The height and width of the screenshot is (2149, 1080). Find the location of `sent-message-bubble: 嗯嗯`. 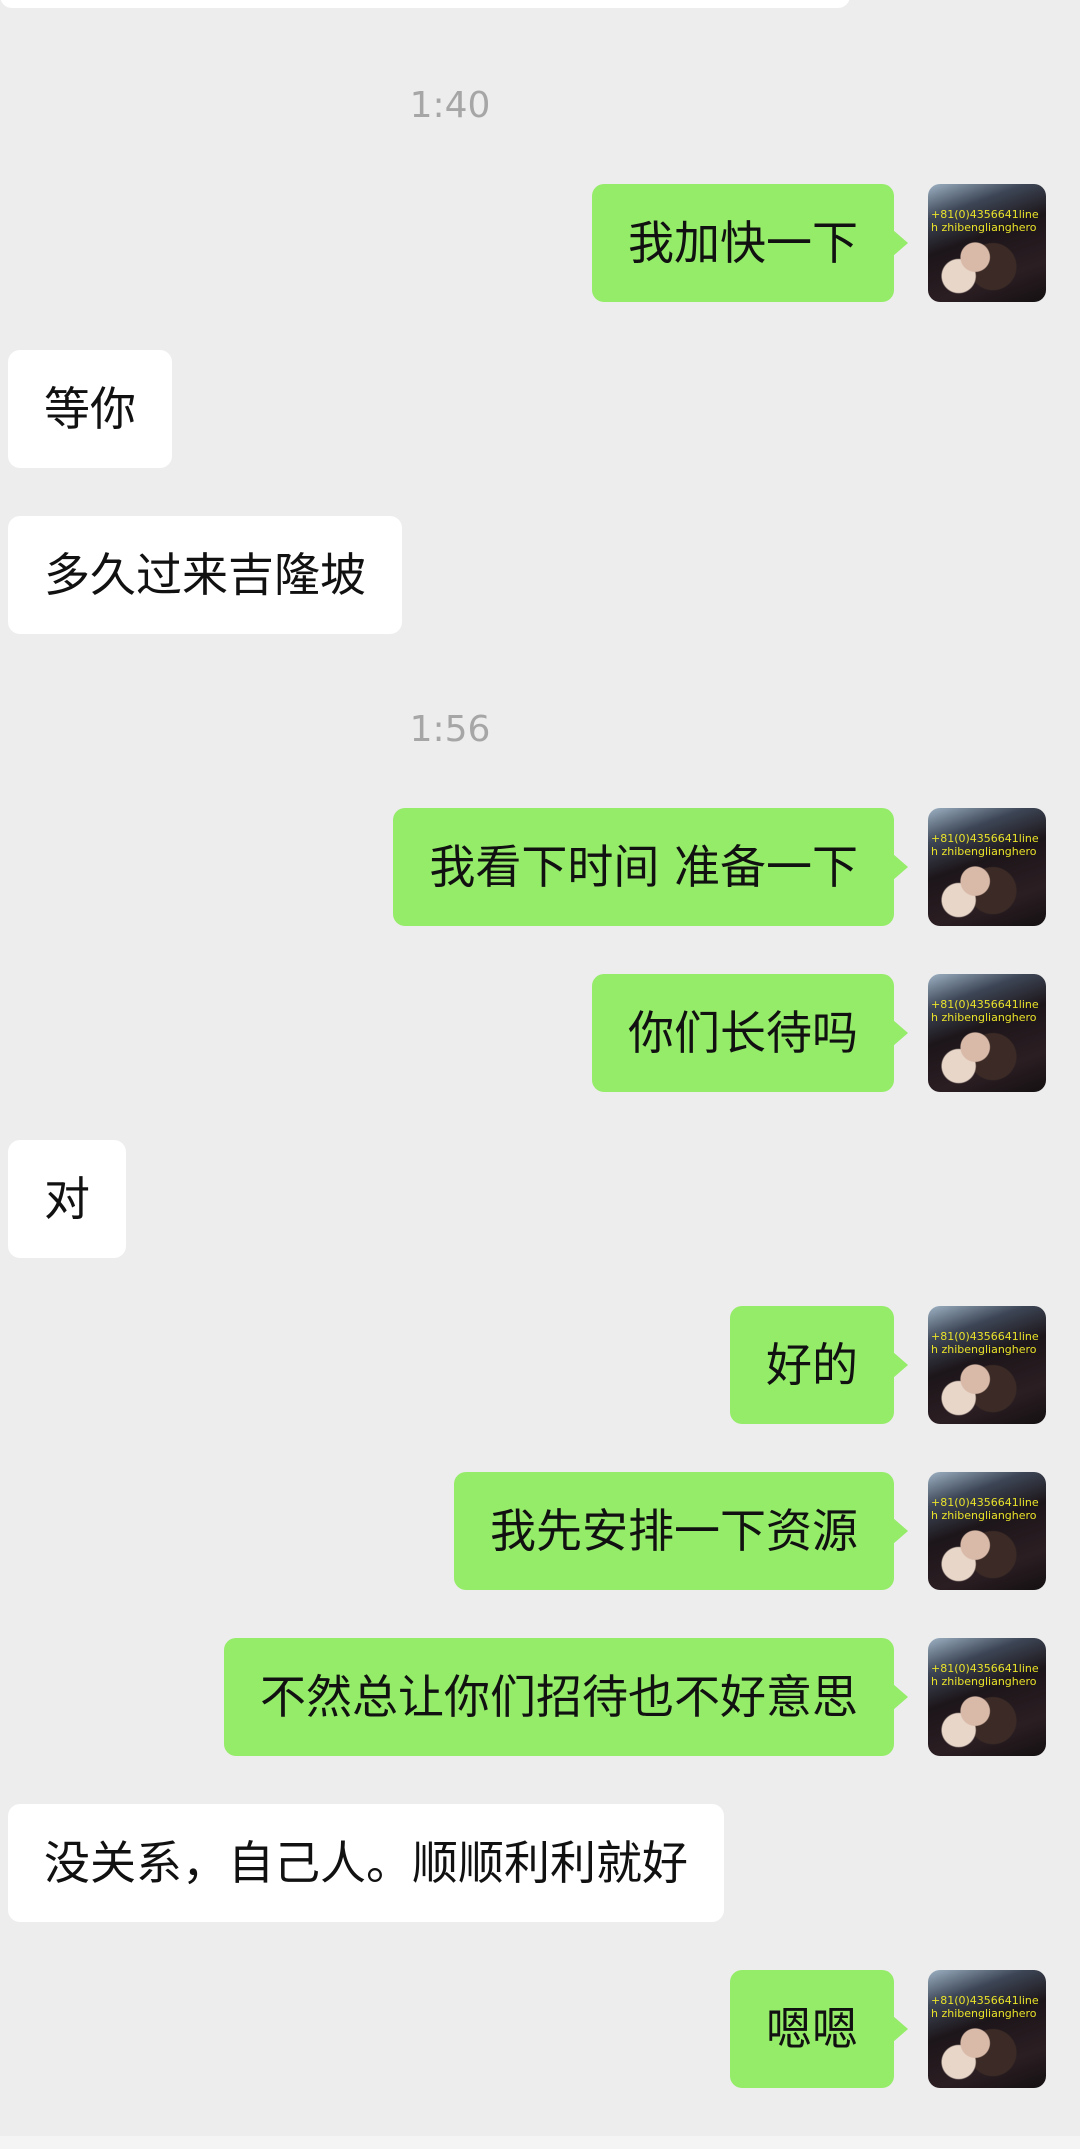

sent-message-bubble: 嗯嗯 is located at coordinates (819, 2029).